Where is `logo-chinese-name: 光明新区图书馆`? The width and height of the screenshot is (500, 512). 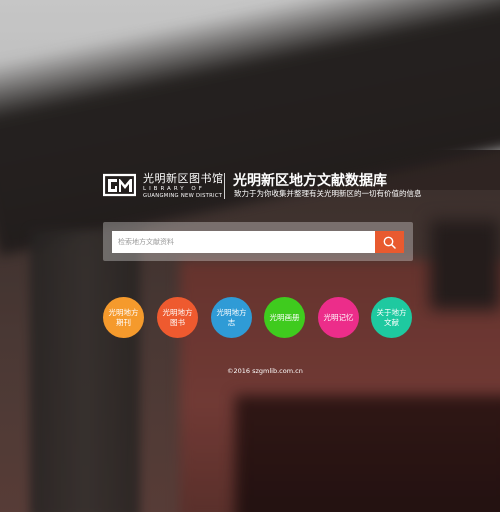
logo-chinese-name: 光明新区图书馆 is located at coordinates (183, 178).